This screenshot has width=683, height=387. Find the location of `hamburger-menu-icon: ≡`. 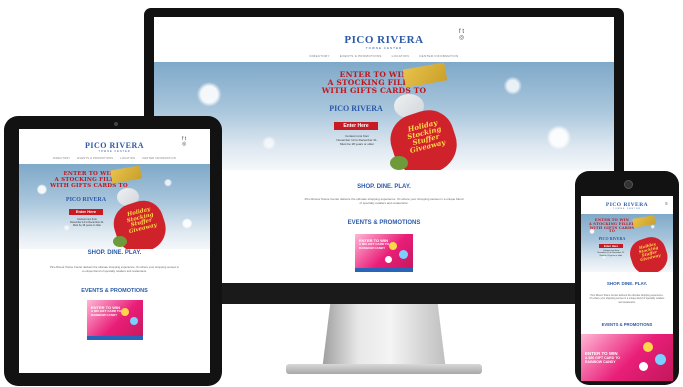

hamburger-menu-icon: ≡ is located at coordinates (666, 204).